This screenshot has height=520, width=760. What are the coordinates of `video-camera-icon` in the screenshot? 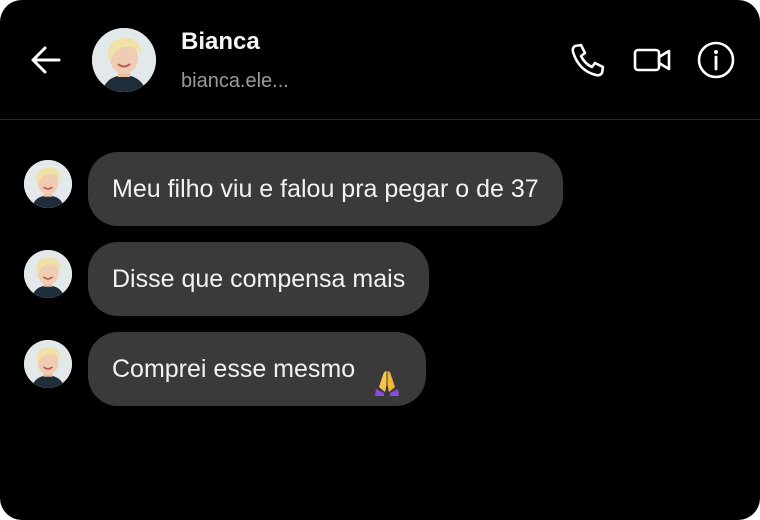 It's located at (652, 60).